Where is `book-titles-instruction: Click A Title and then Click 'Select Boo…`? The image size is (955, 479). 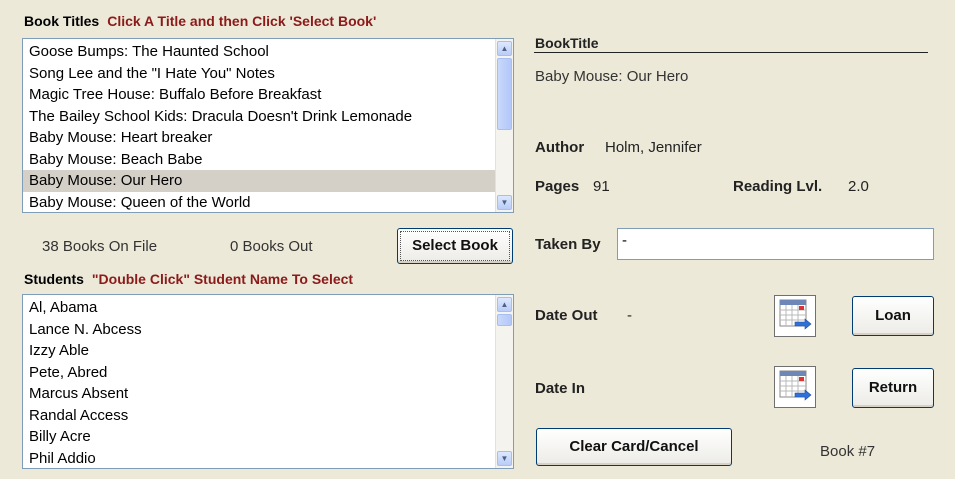
book-titles-instruction: Click A Title and then Click 'Select Boo… is located at coordinates (242, 21).